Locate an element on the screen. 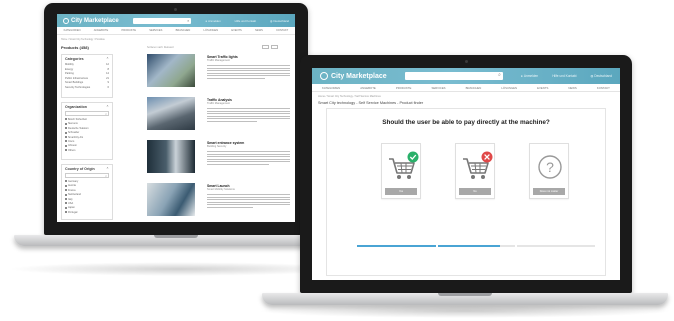 The width and height of the screenshot is (674, 321). left-nav-item: Events is located at coordinates (236, 30).